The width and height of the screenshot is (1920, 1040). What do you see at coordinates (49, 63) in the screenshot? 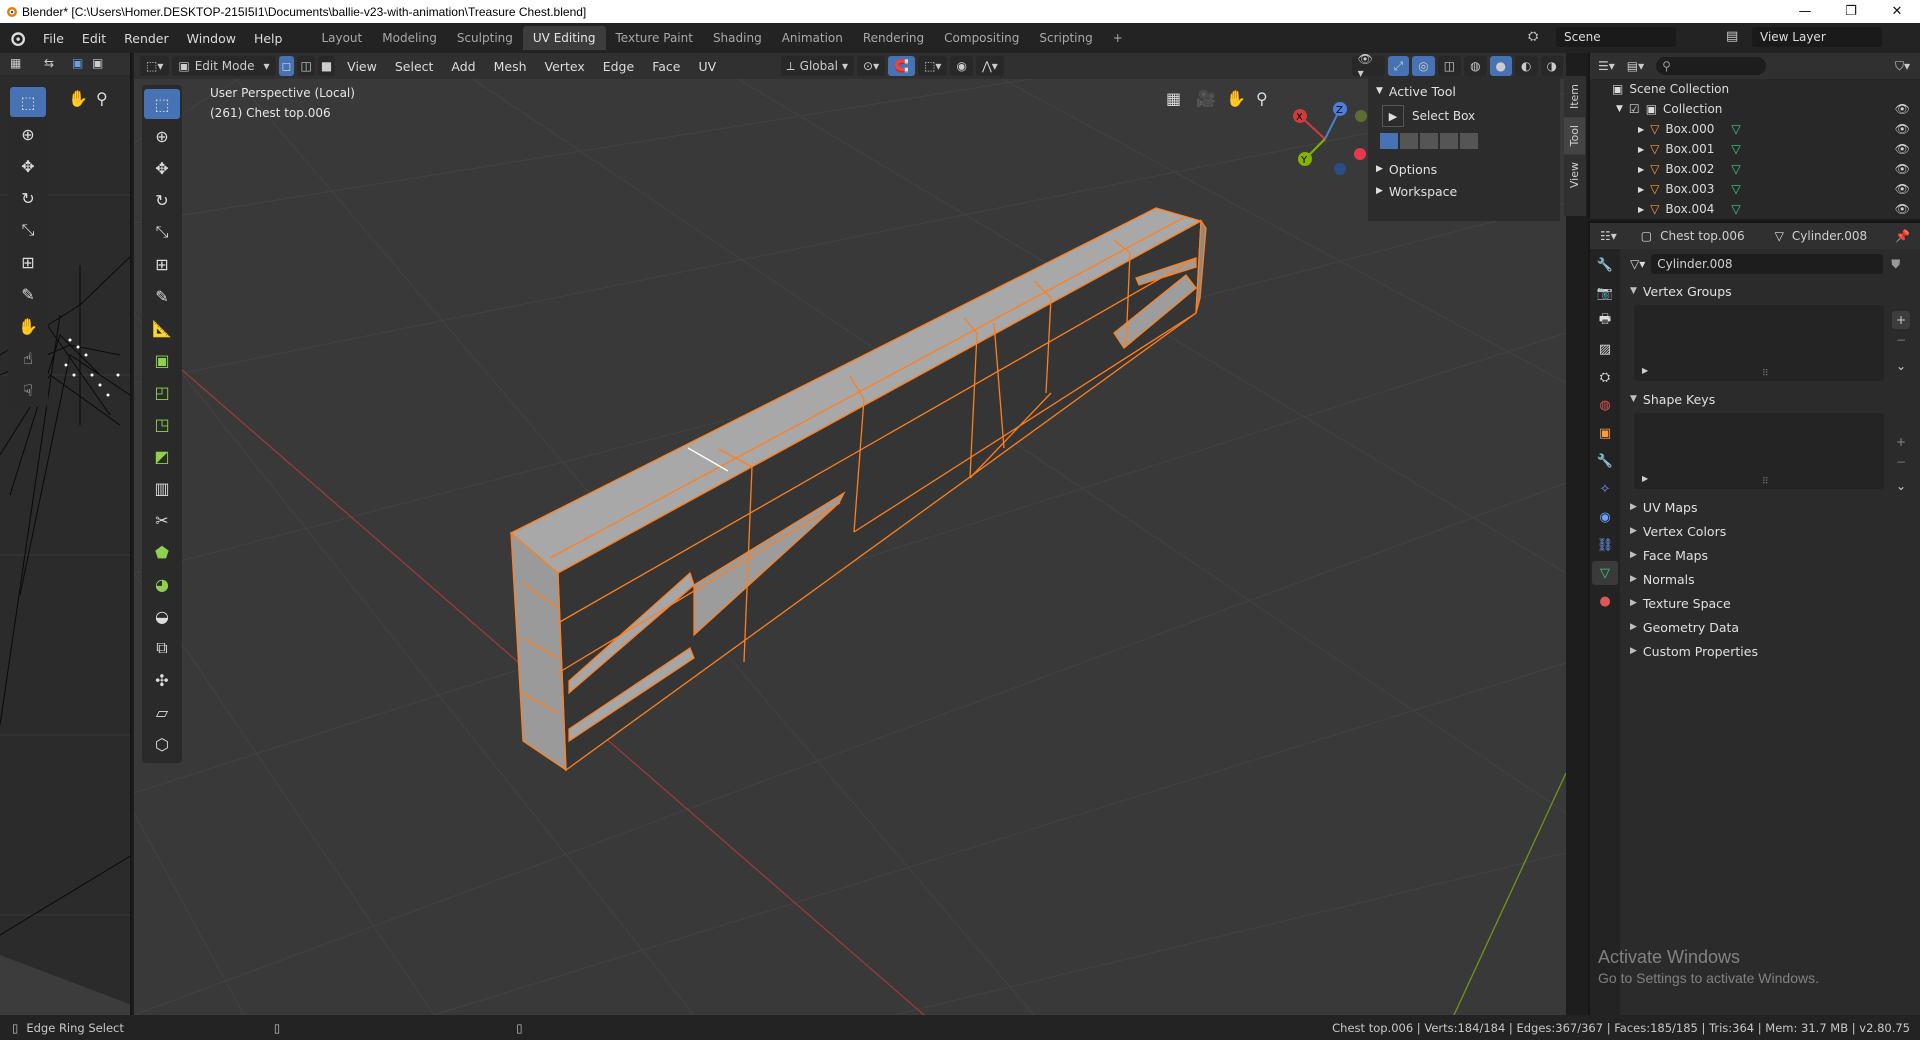
I see `uv-sync-icon: ⇆` at bounding box center [49, 63].